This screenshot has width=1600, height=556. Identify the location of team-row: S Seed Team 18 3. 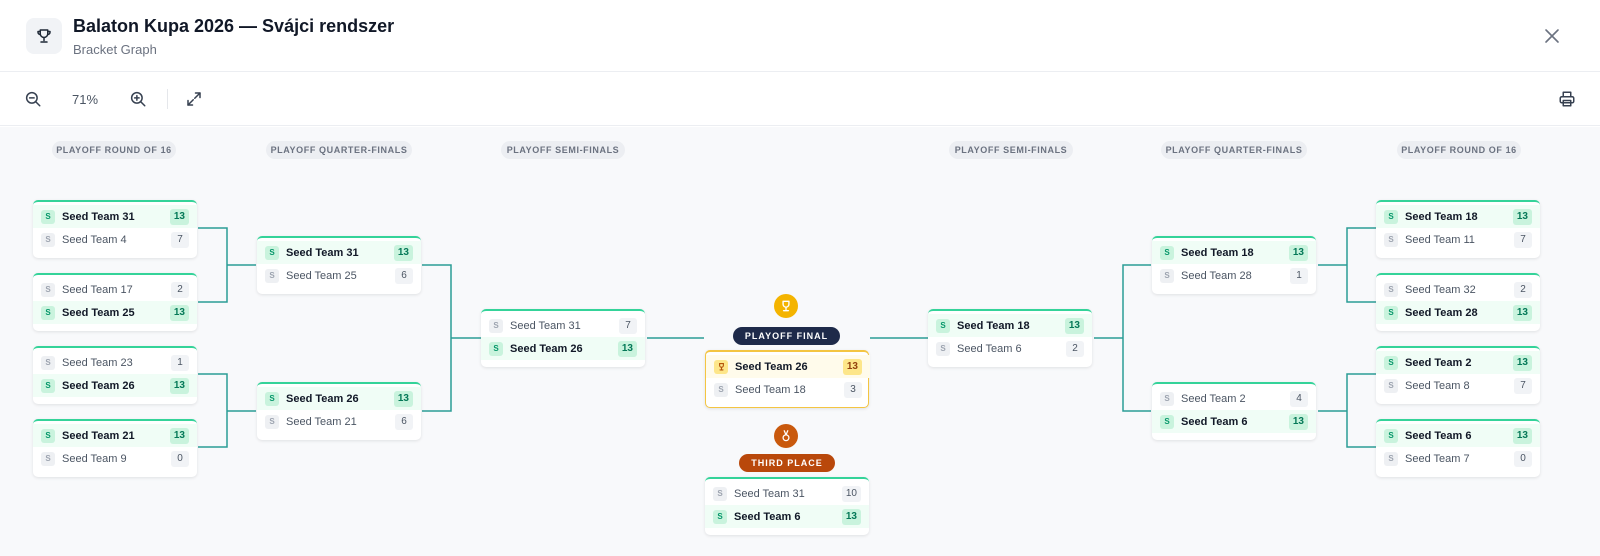
(788, 389).